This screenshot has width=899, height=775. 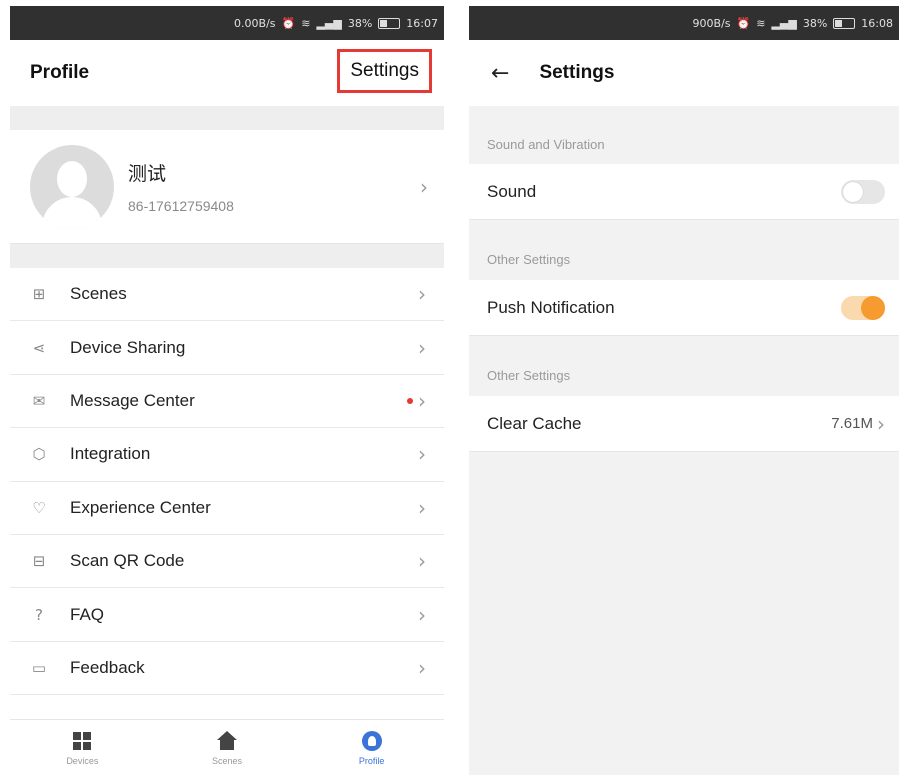 I want to click on setting-label: Clear Cache, so click(x=534, y=423).